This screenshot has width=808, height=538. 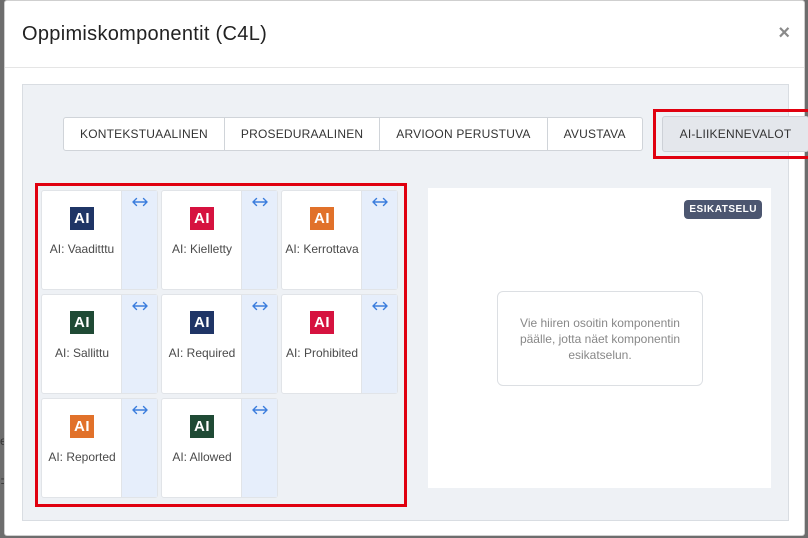 I want to click on active-tab-highlight: AI-LIIKENNEVALOT, so click(x=730, y=134).